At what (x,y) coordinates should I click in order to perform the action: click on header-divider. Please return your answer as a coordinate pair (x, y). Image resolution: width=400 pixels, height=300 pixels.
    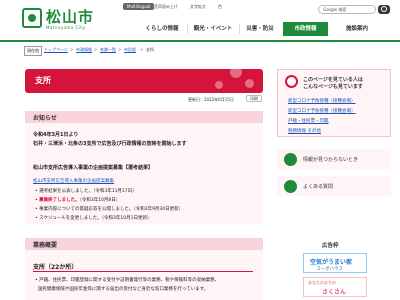
    Looking at the image, I should click on (200, 41).